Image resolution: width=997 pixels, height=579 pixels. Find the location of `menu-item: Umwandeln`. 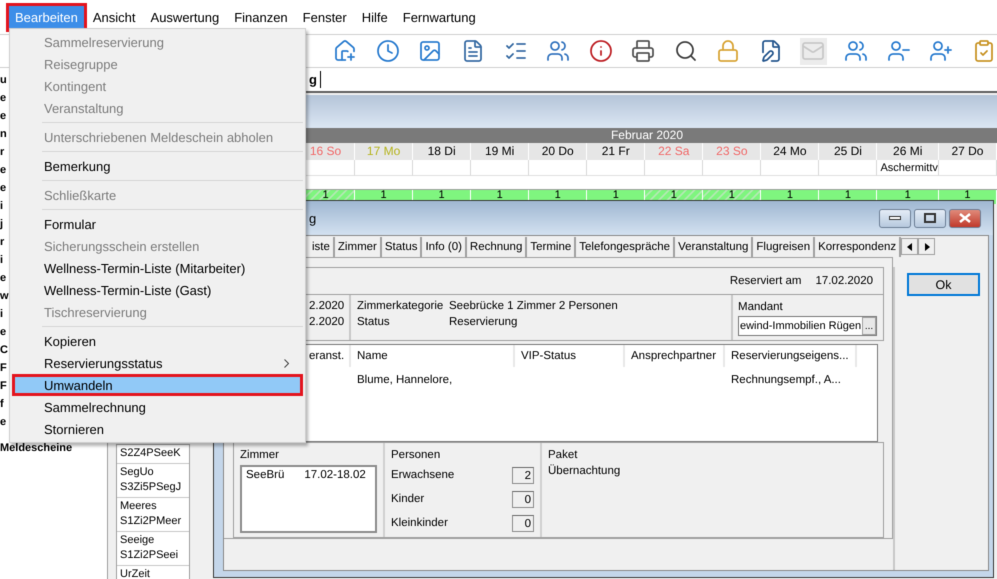

menu-item: Umwandeln is located at coordinates (157, 385).